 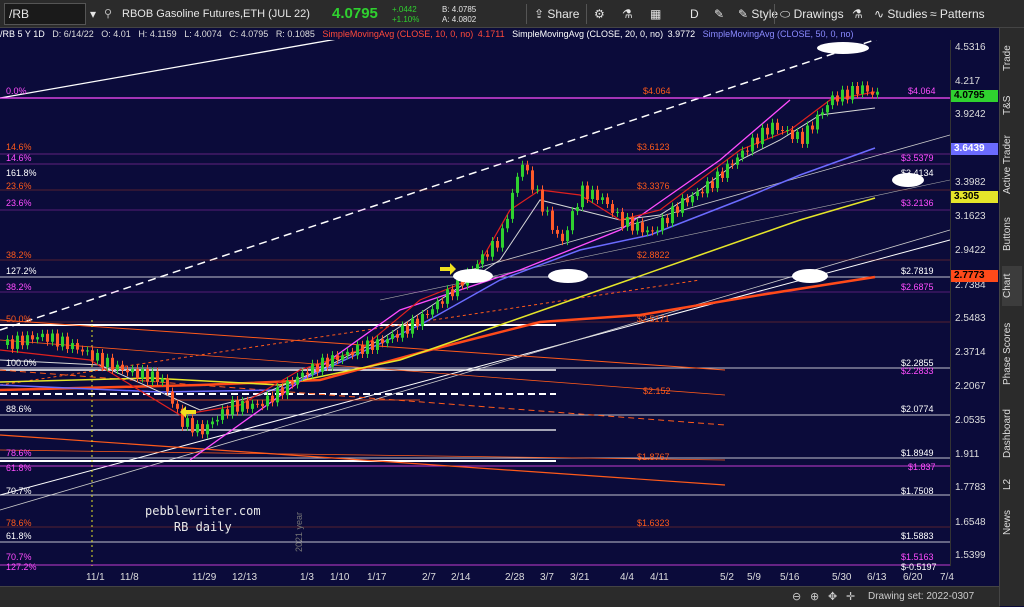 What do you see at coordinates (108, 14) in the screenshot?
I see `link-icon: ⚲` at bounding box center [108, 14].